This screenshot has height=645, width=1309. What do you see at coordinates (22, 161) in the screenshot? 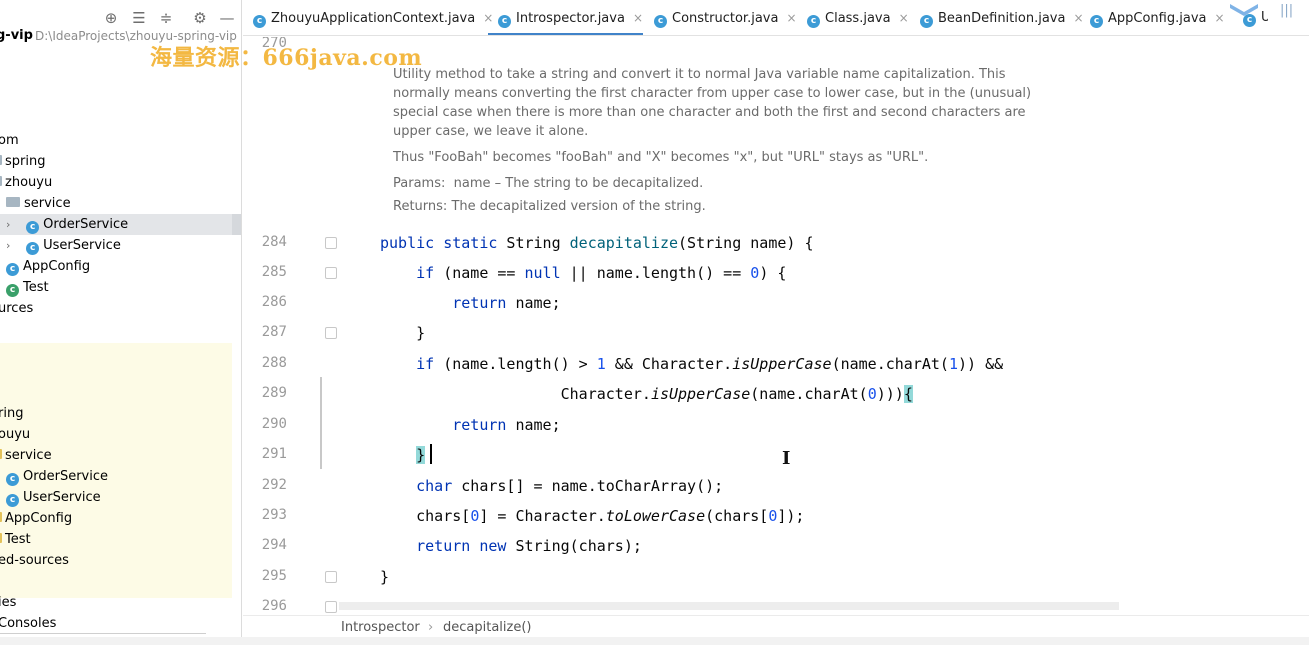
I see `tree-item-spring: spring` at bounding box center [22, 161].